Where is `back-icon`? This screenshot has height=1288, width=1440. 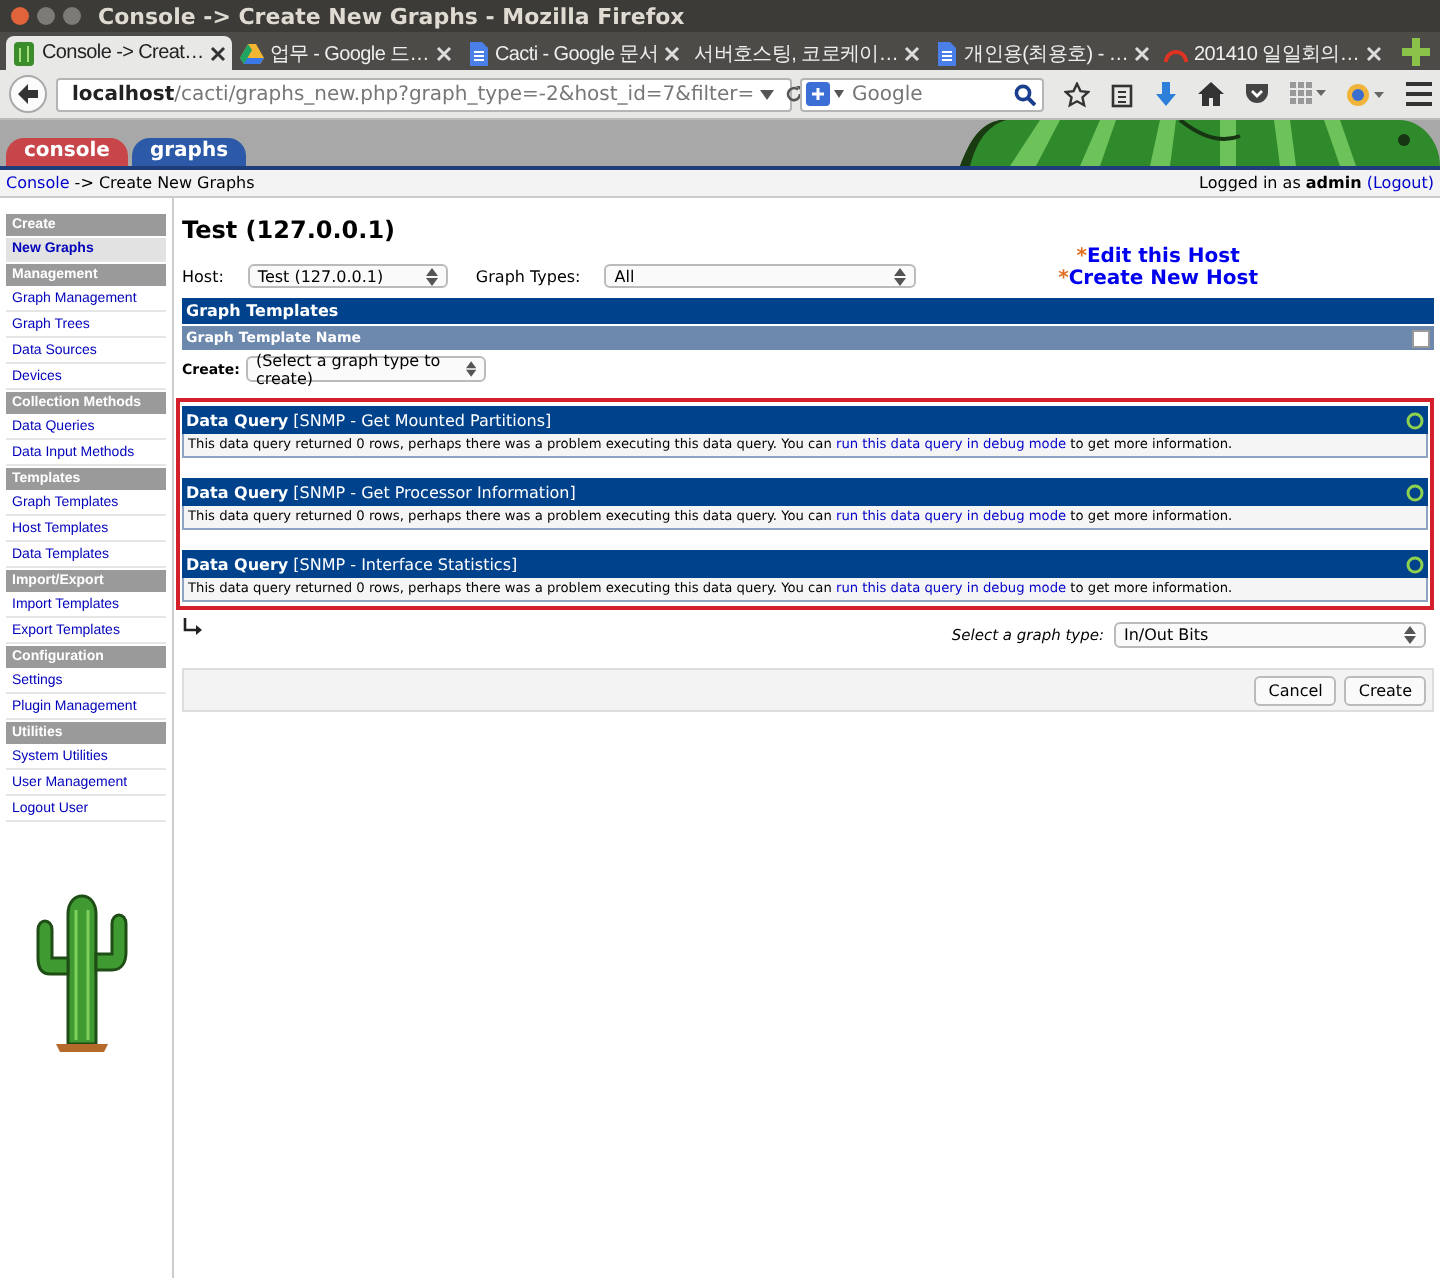
back-icon is located at coordinates (28, 94).